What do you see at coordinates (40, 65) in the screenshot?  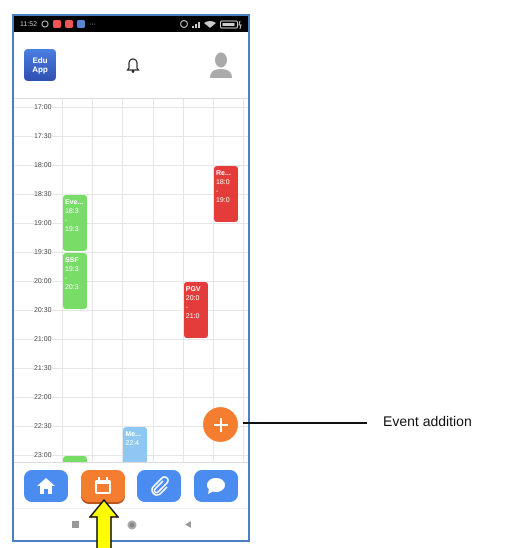 I see `app-logo: Edu App` at bounding box center [40, 65].